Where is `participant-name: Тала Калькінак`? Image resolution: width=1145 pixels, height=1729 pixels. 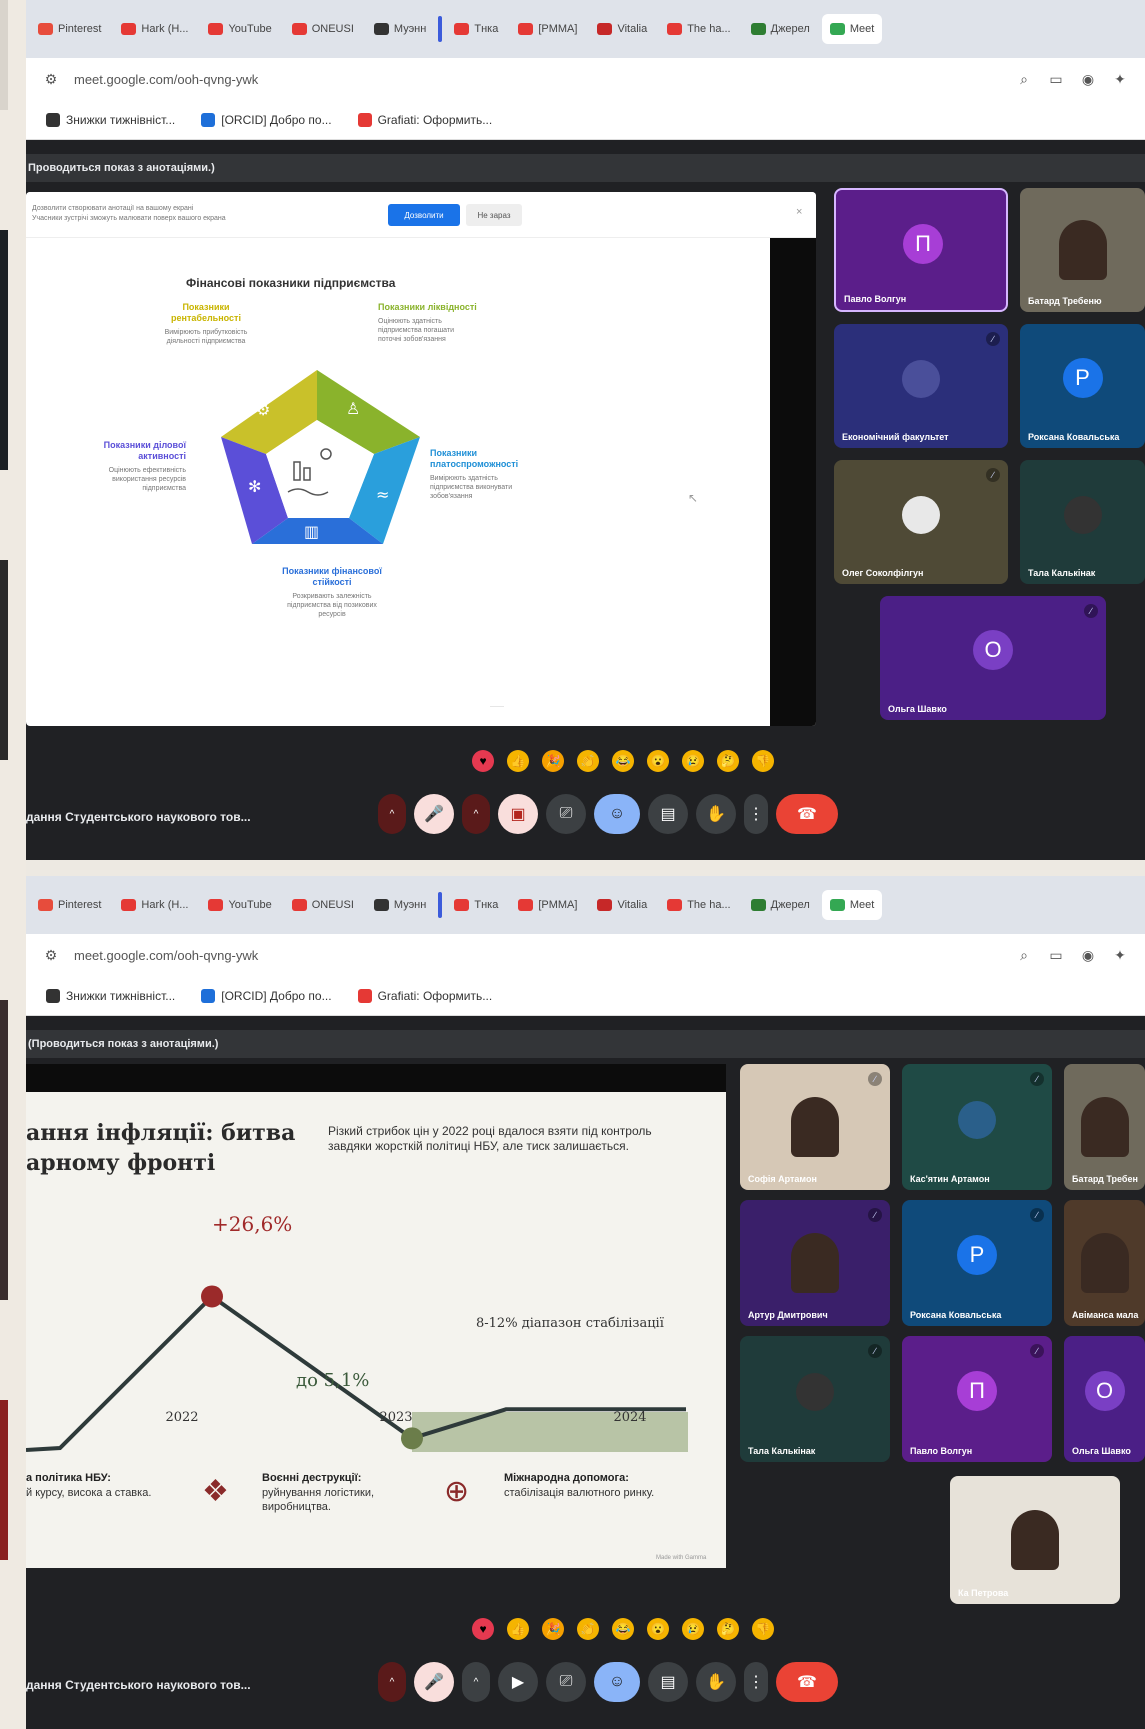 participant-name: Тала Калькінак is located at coordinates (782, 1451).